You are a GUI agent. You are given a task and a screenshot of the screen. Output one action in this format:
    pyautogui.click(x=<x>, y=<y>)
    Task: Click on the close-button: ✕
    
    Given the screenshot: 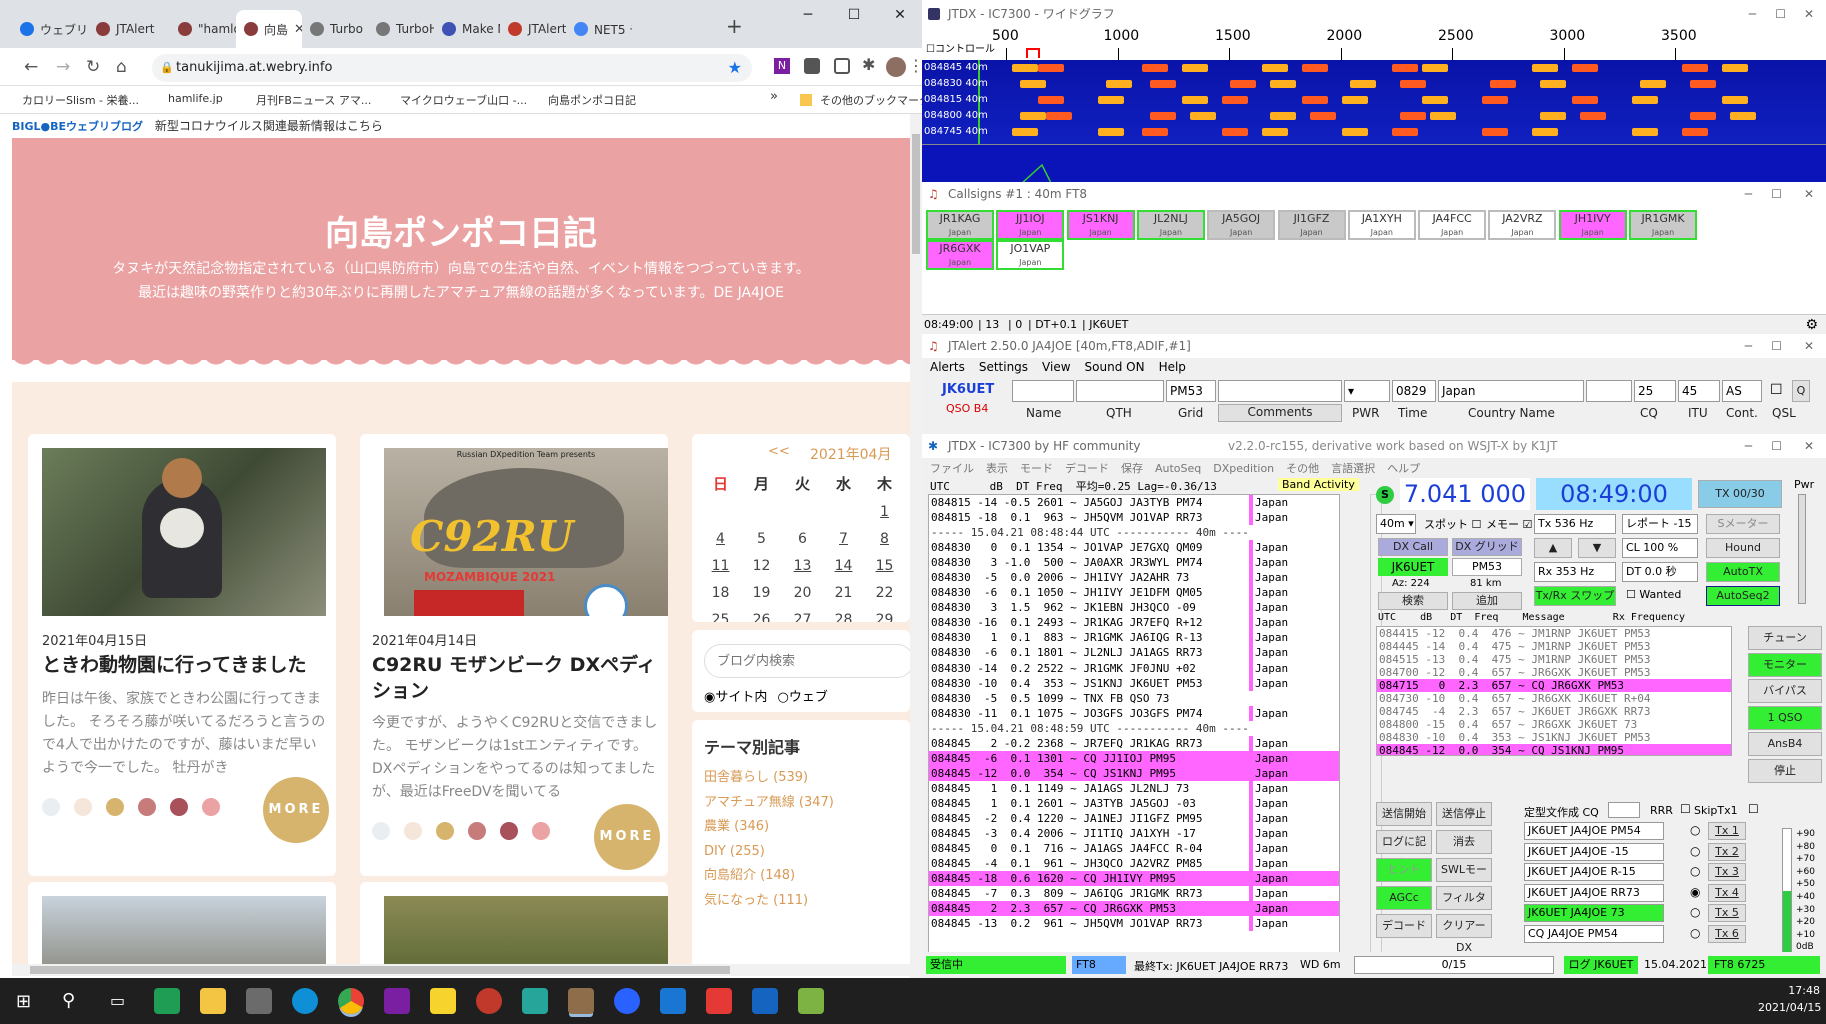 What is the action you would take?
    pyautogui.click(x=1809, y=446)
    